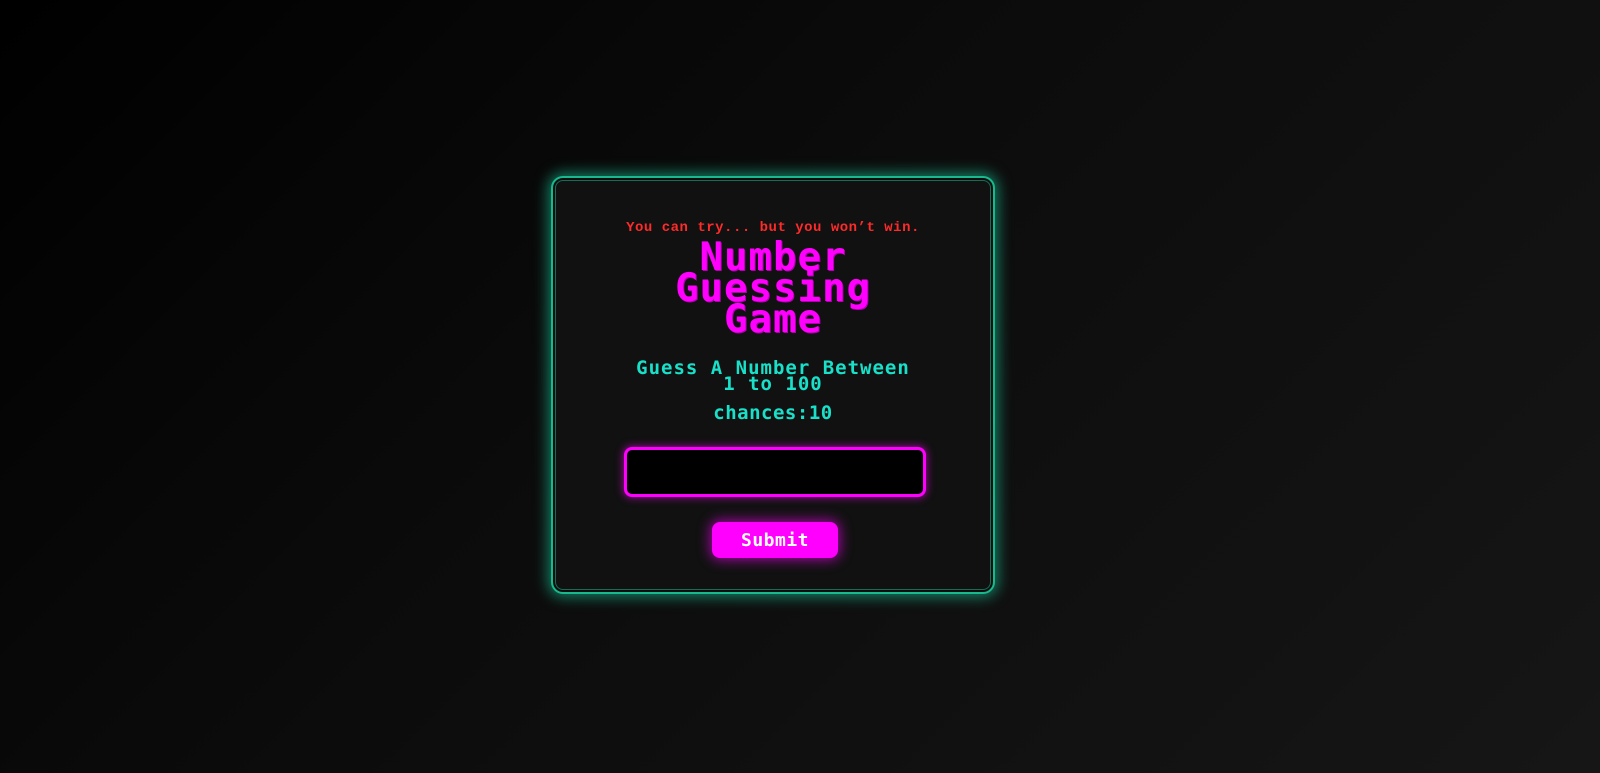  Describe the element at coordinates (773, 290) in the screenshot. I see `game-title: Number Guessing Game` at that location.